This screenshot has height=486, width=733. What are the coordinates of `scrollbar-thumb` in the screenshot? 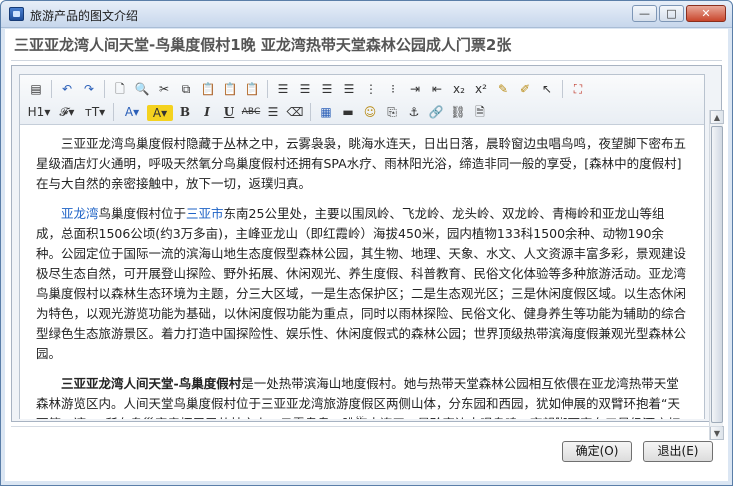 It's located at (717, 274).